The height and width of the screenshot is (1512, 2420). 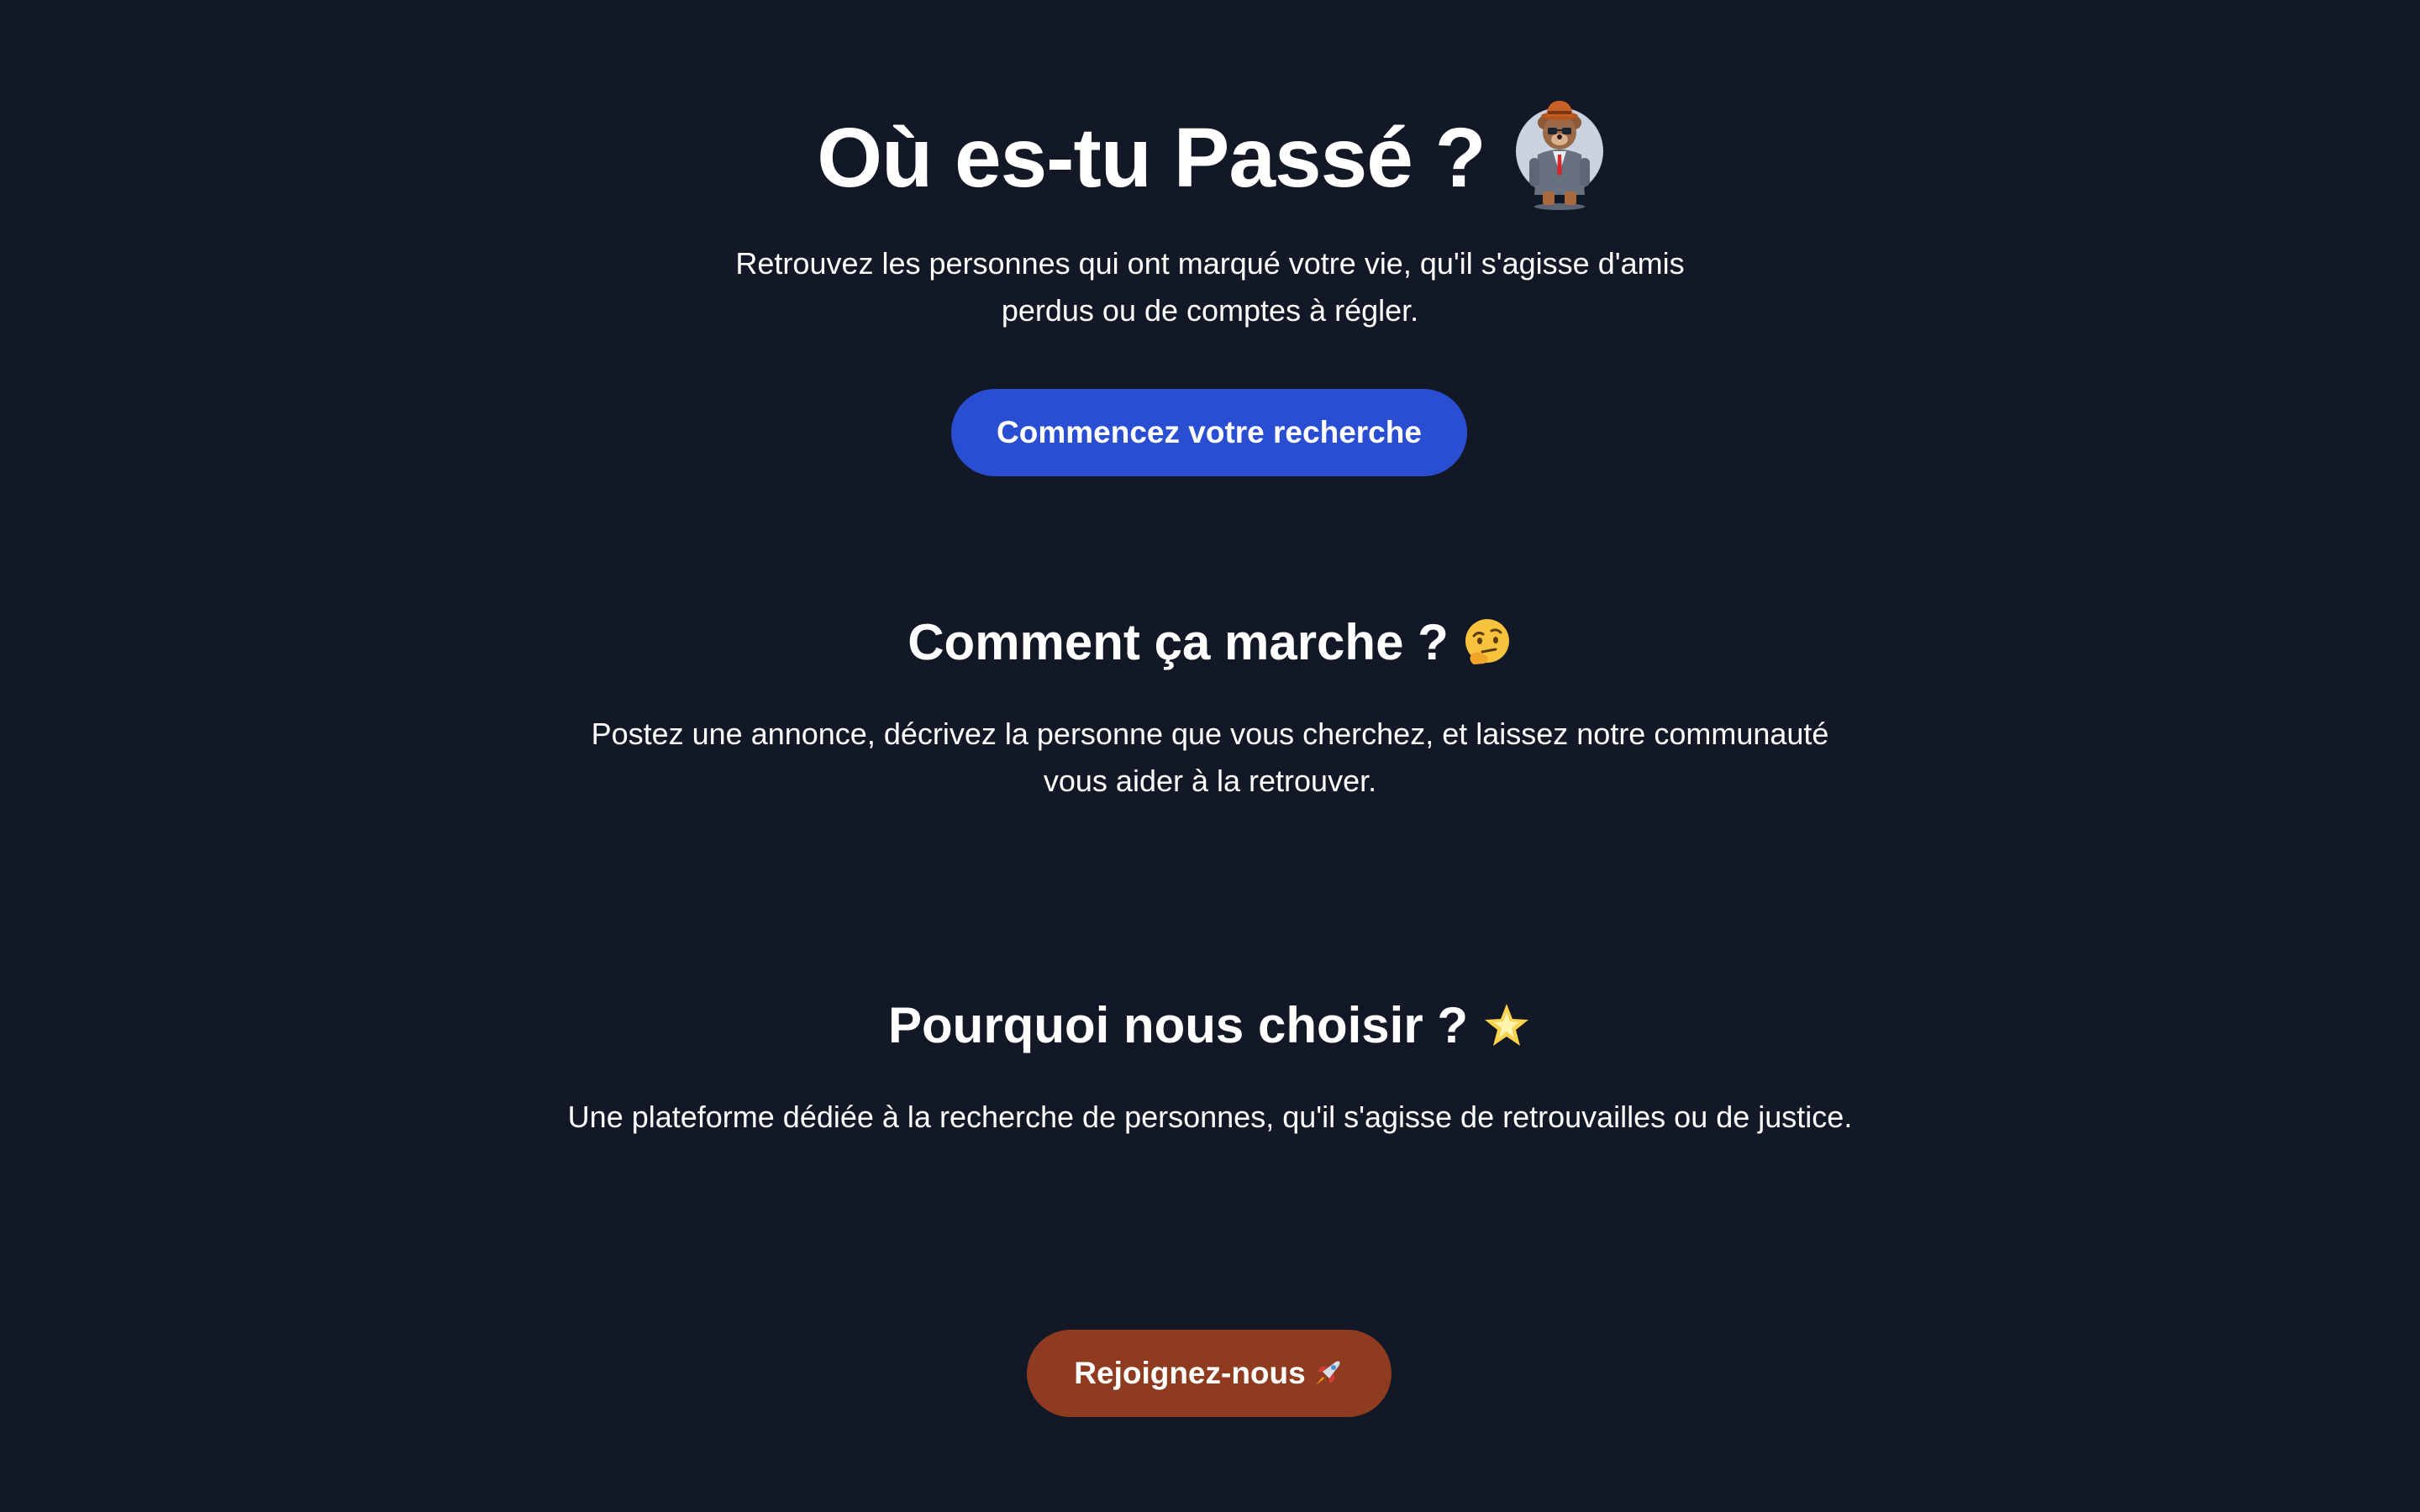 What do you see at coordinates (1559, 155) in the screenshot?
I see `bear-detective-icon` at bounding box center [1559, 155].